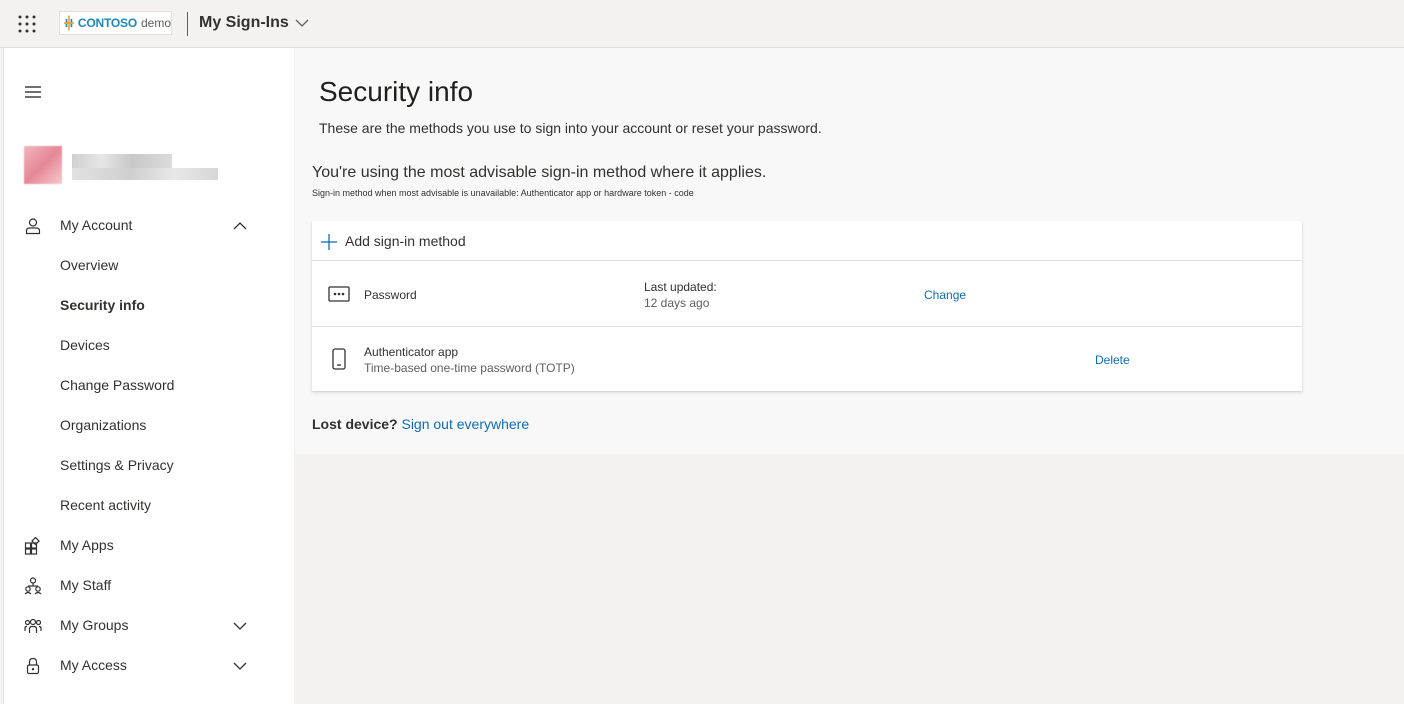 This screenshot has height=704, width=1404. I want to click on method-name: Password, so click(390, 295).